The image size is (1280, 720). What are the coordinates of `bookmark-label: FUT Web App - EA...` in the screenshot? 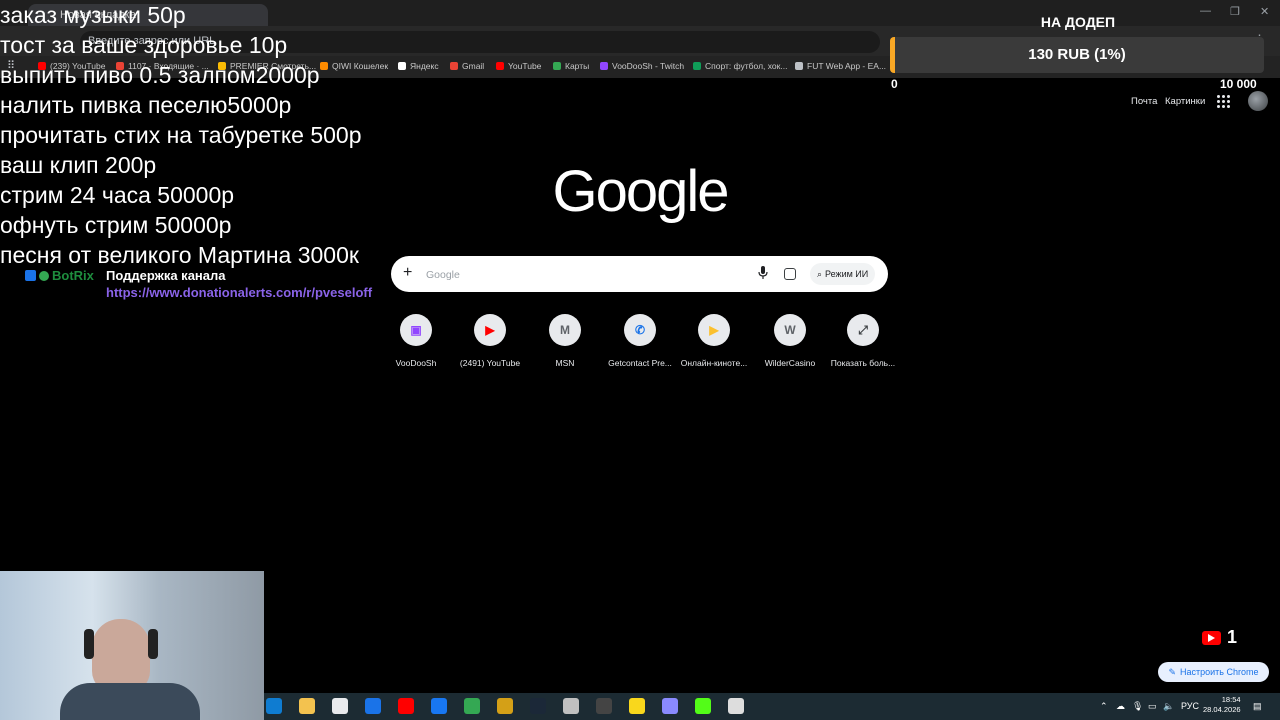 It's located at (847, 66).